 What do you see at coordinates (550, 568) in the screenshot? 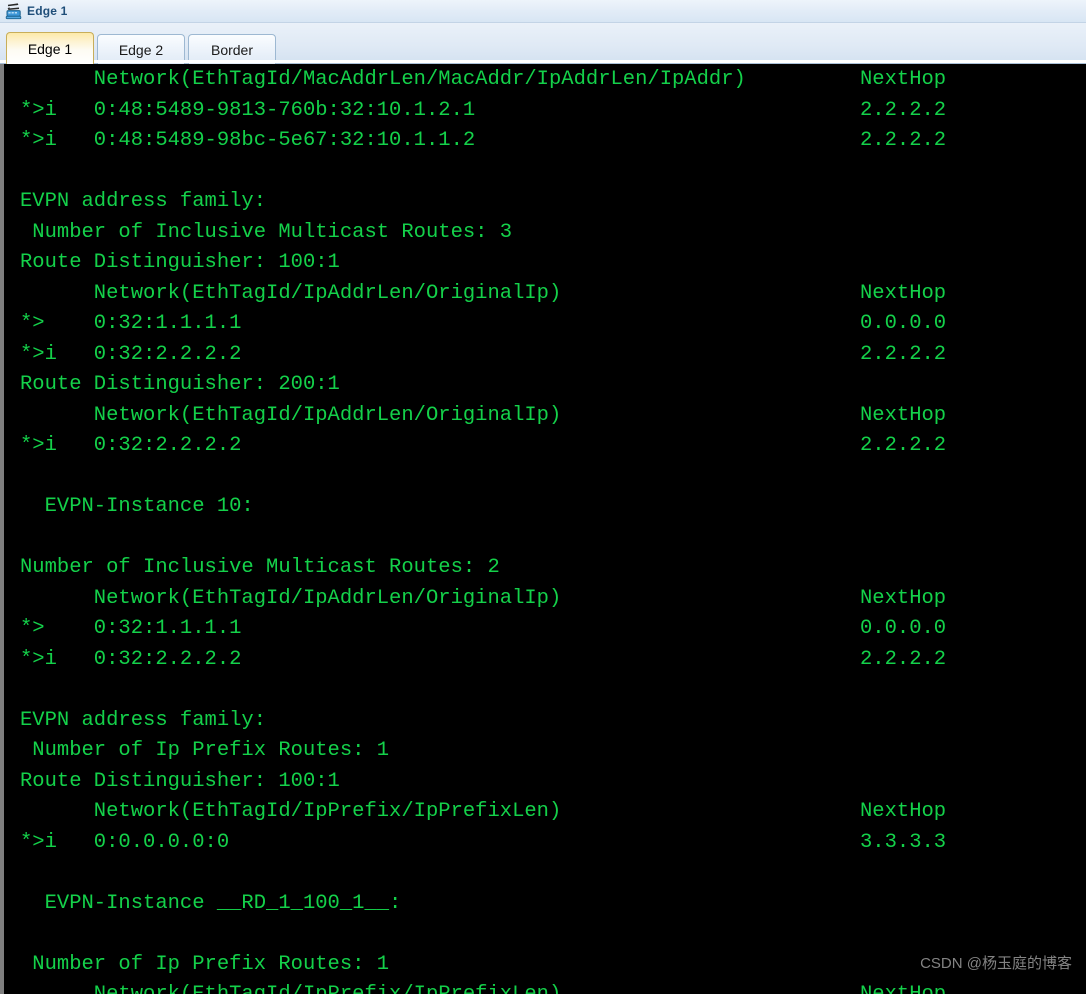
I see `terminal-line: Number of Inclusive Multicast Routes: 2` at bounding box center [550, 568].